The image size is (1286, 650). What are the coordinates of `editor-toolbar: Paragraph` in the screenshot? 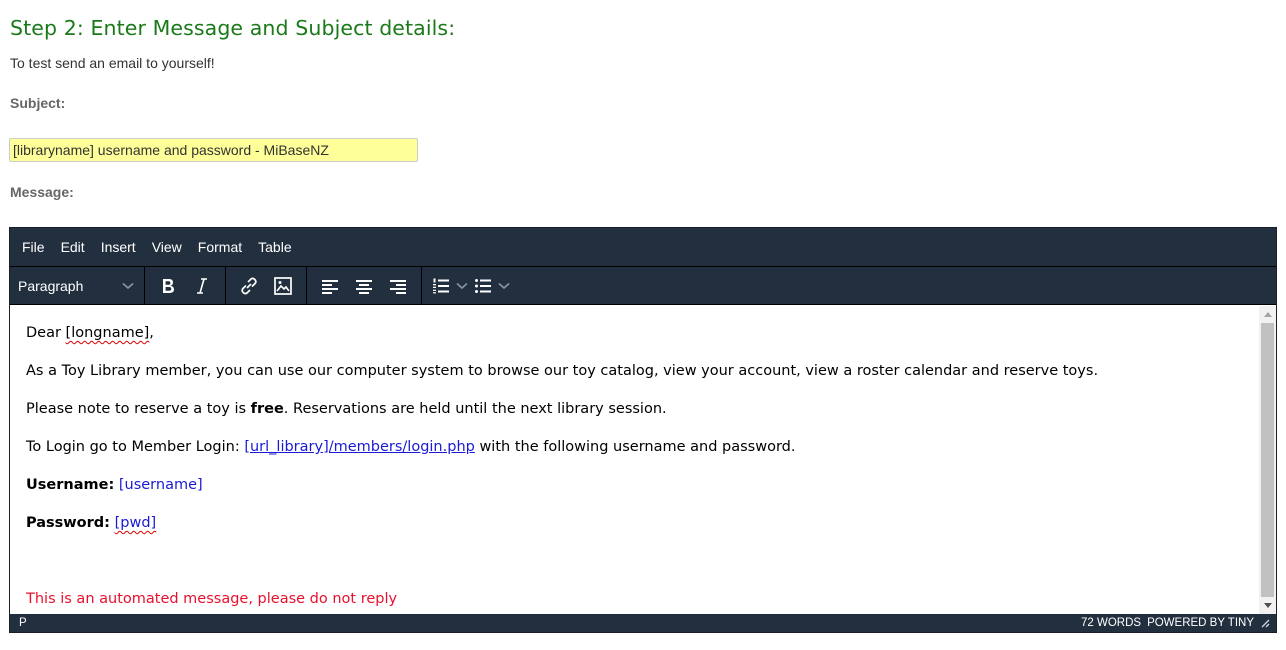 It's located at (643, 286).